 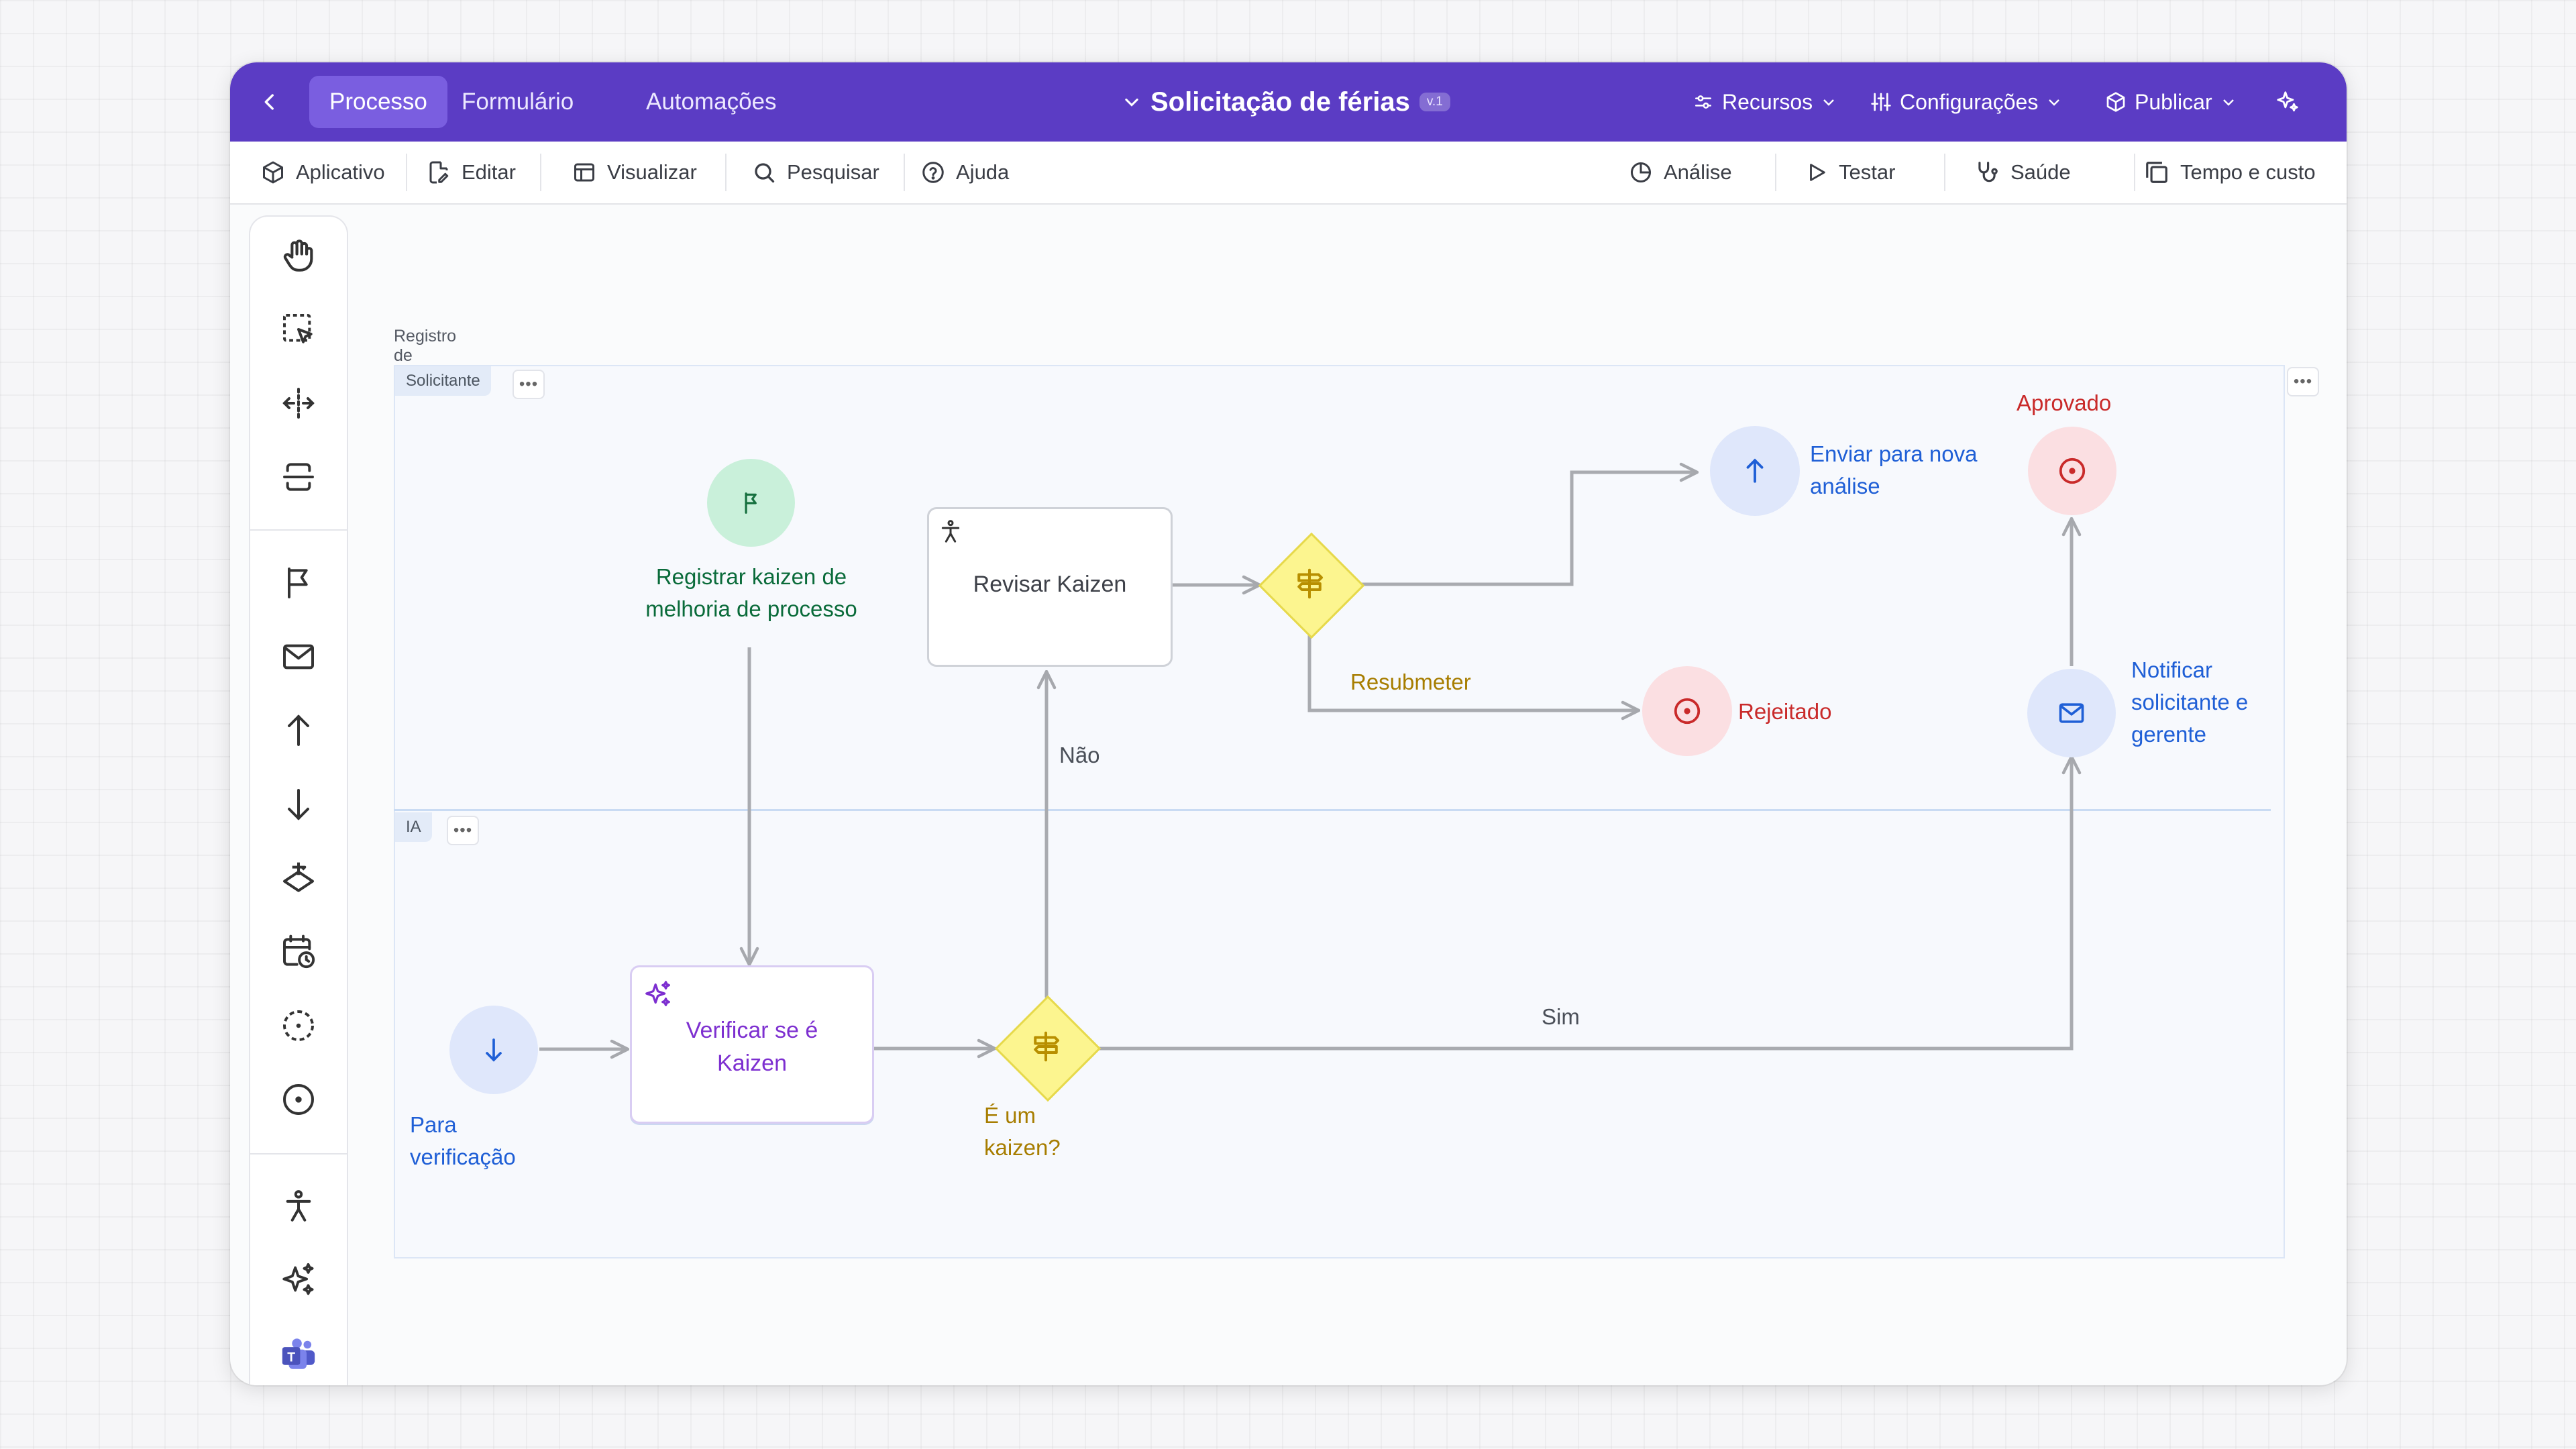 What do you see at coordinates (657, 993) in the screenshot?
I see `ai-sparkles-icon` at bounding box center [657, 993].